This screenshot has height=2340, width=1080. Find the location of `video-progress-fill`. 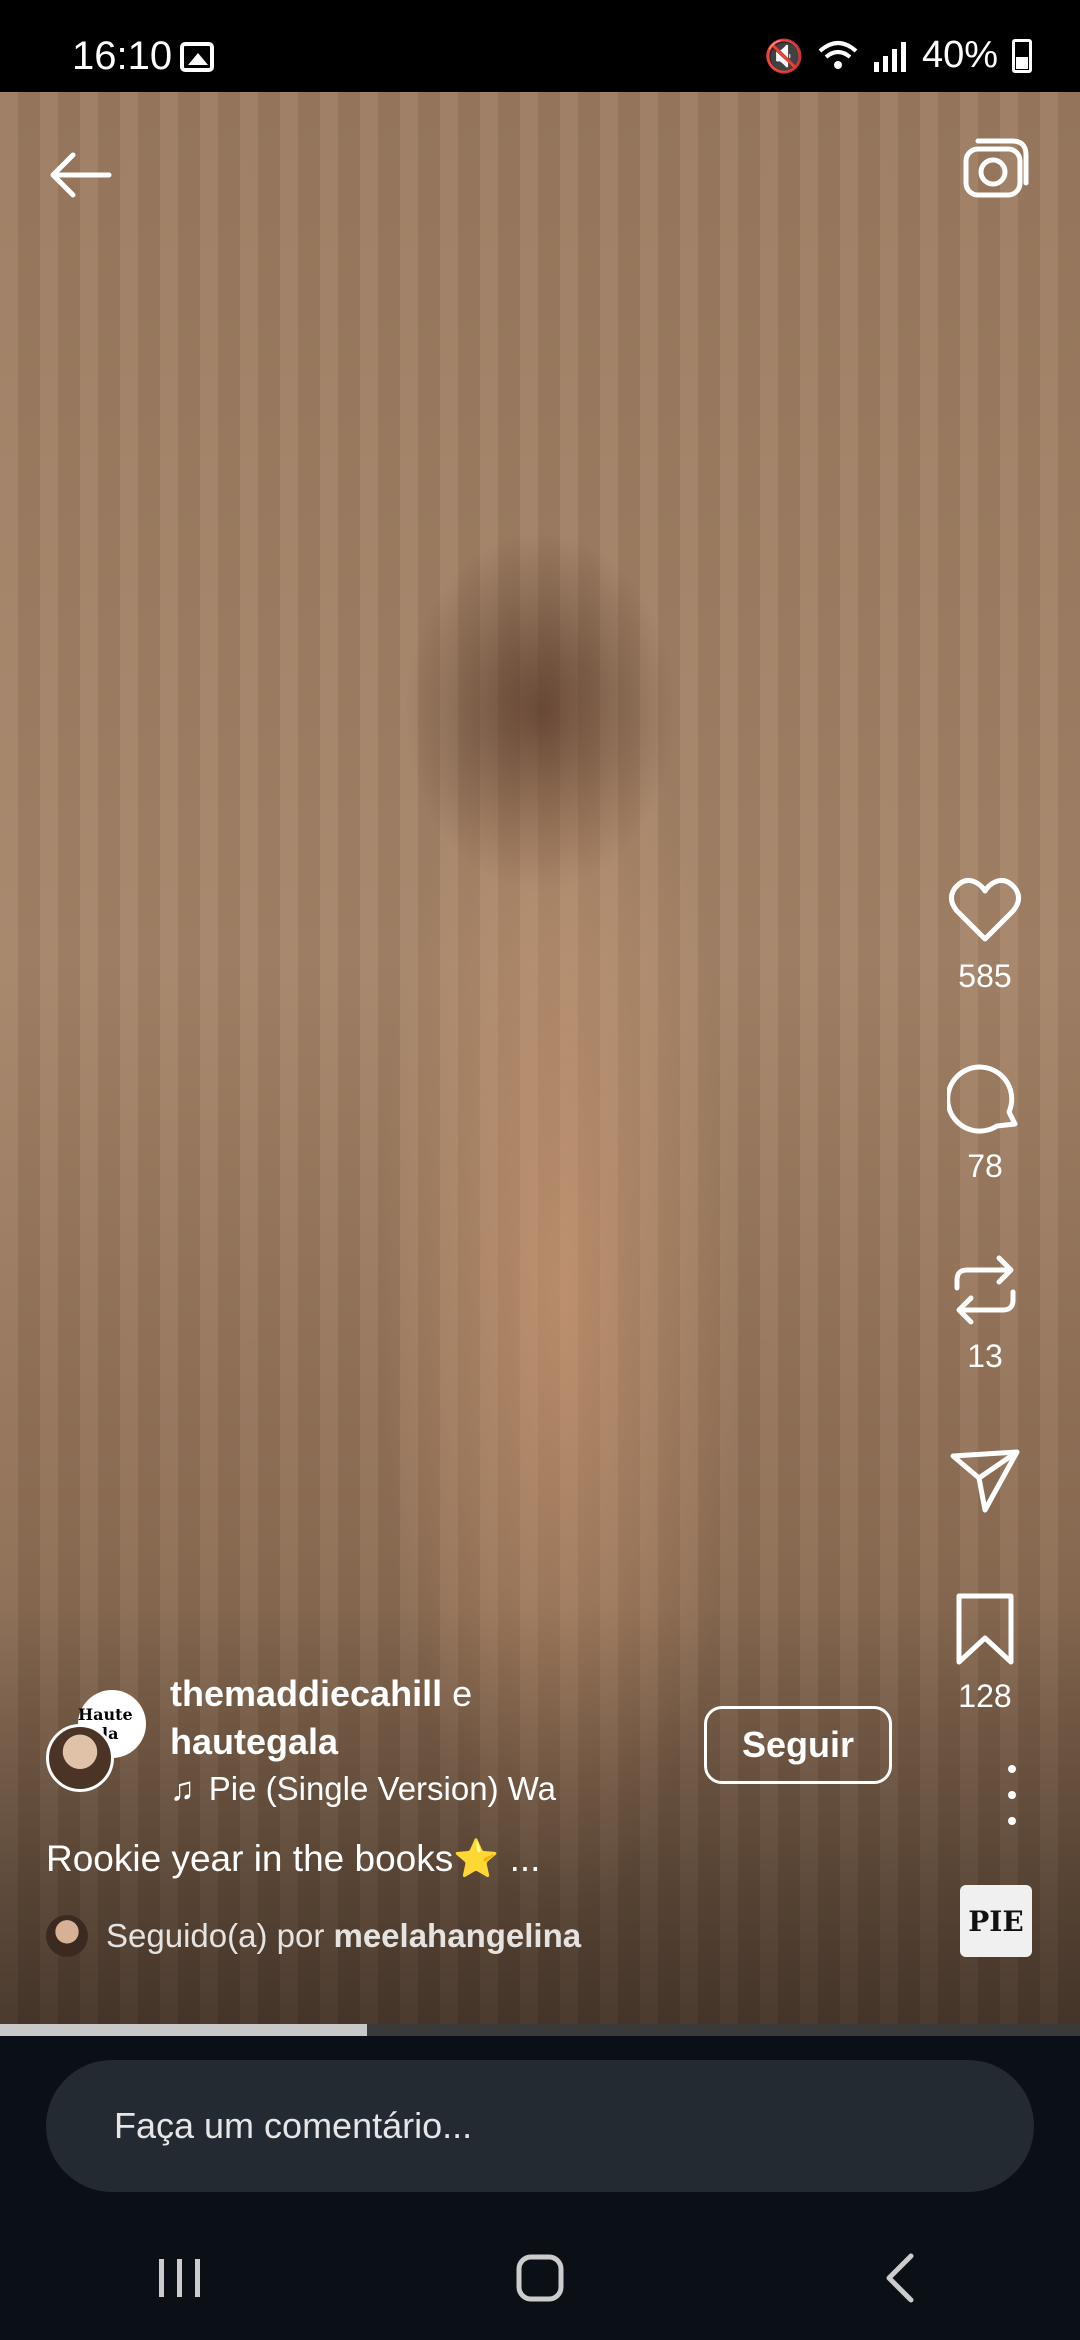

video-progress-fill is located at coordinates (184, 2030).